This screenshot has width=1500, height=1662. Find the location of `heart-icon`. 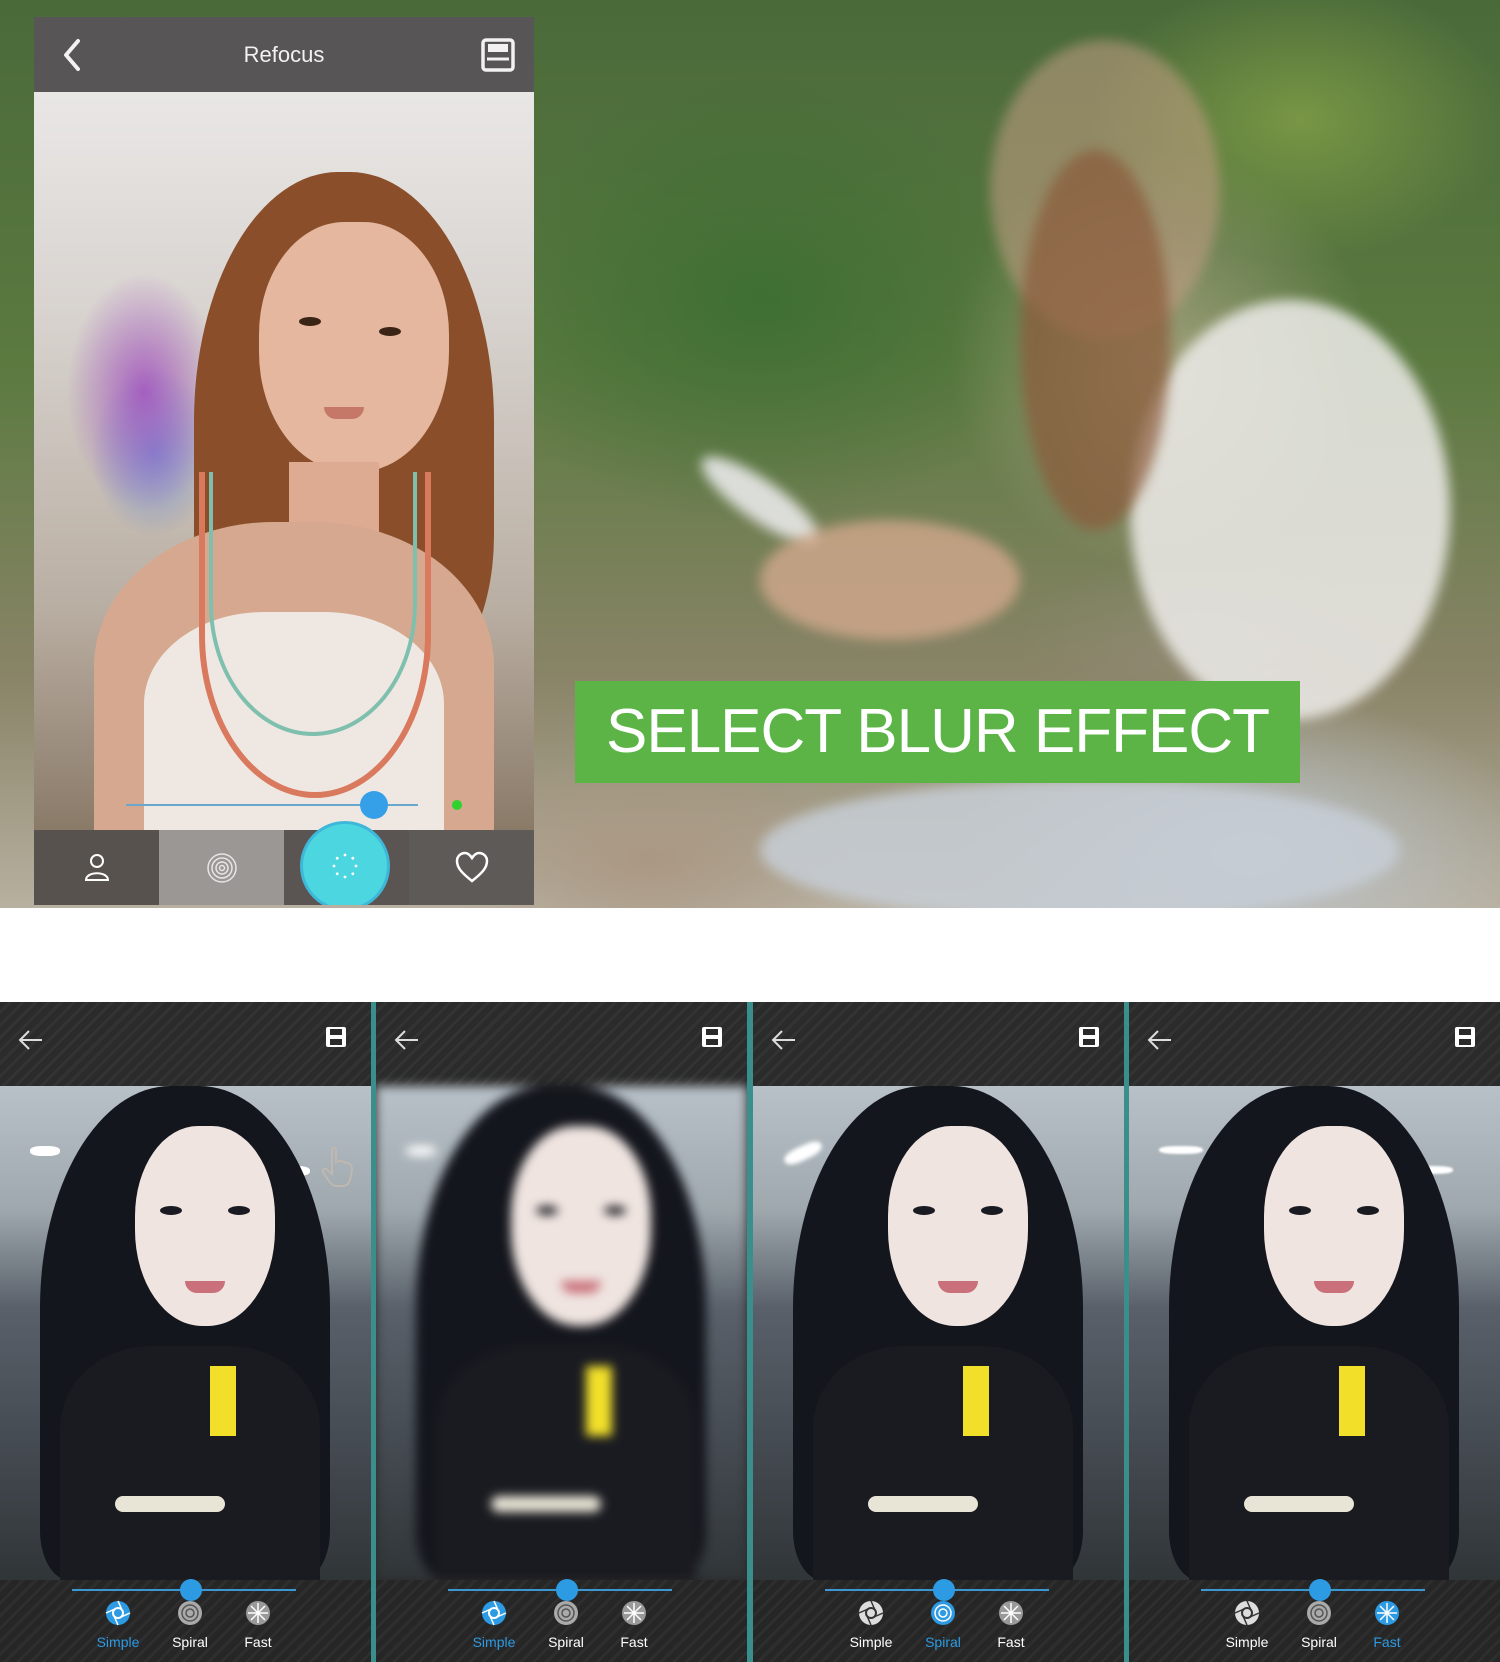

heart-icon is located at coordinates (472, 867).